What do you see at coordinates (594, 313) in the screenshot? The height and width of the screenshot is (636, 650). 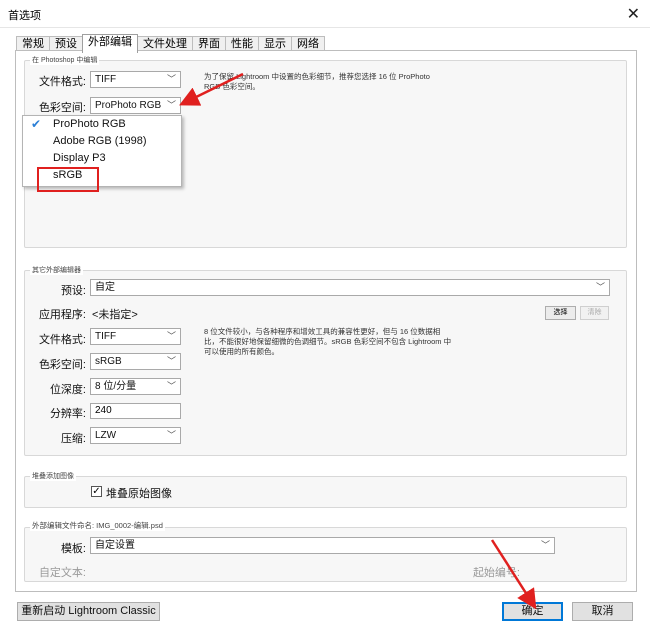 I see `clear-button: 清除` at bounding box center [594, 313].